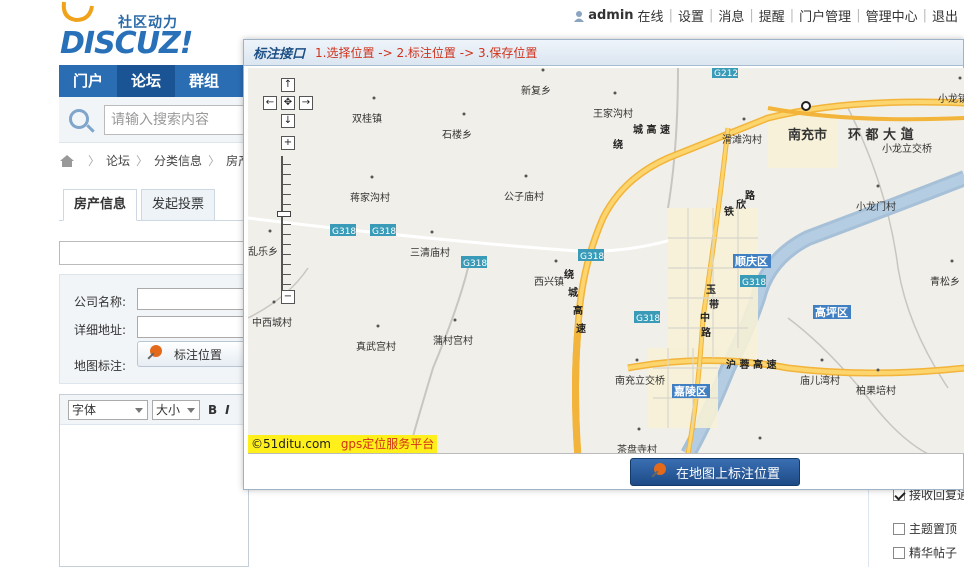 This screenshot has width=964, height=567. What do you see at coordinates (806, 106) in the screenshot?
I see `city-center-icon` at bounding box center [806, 106].